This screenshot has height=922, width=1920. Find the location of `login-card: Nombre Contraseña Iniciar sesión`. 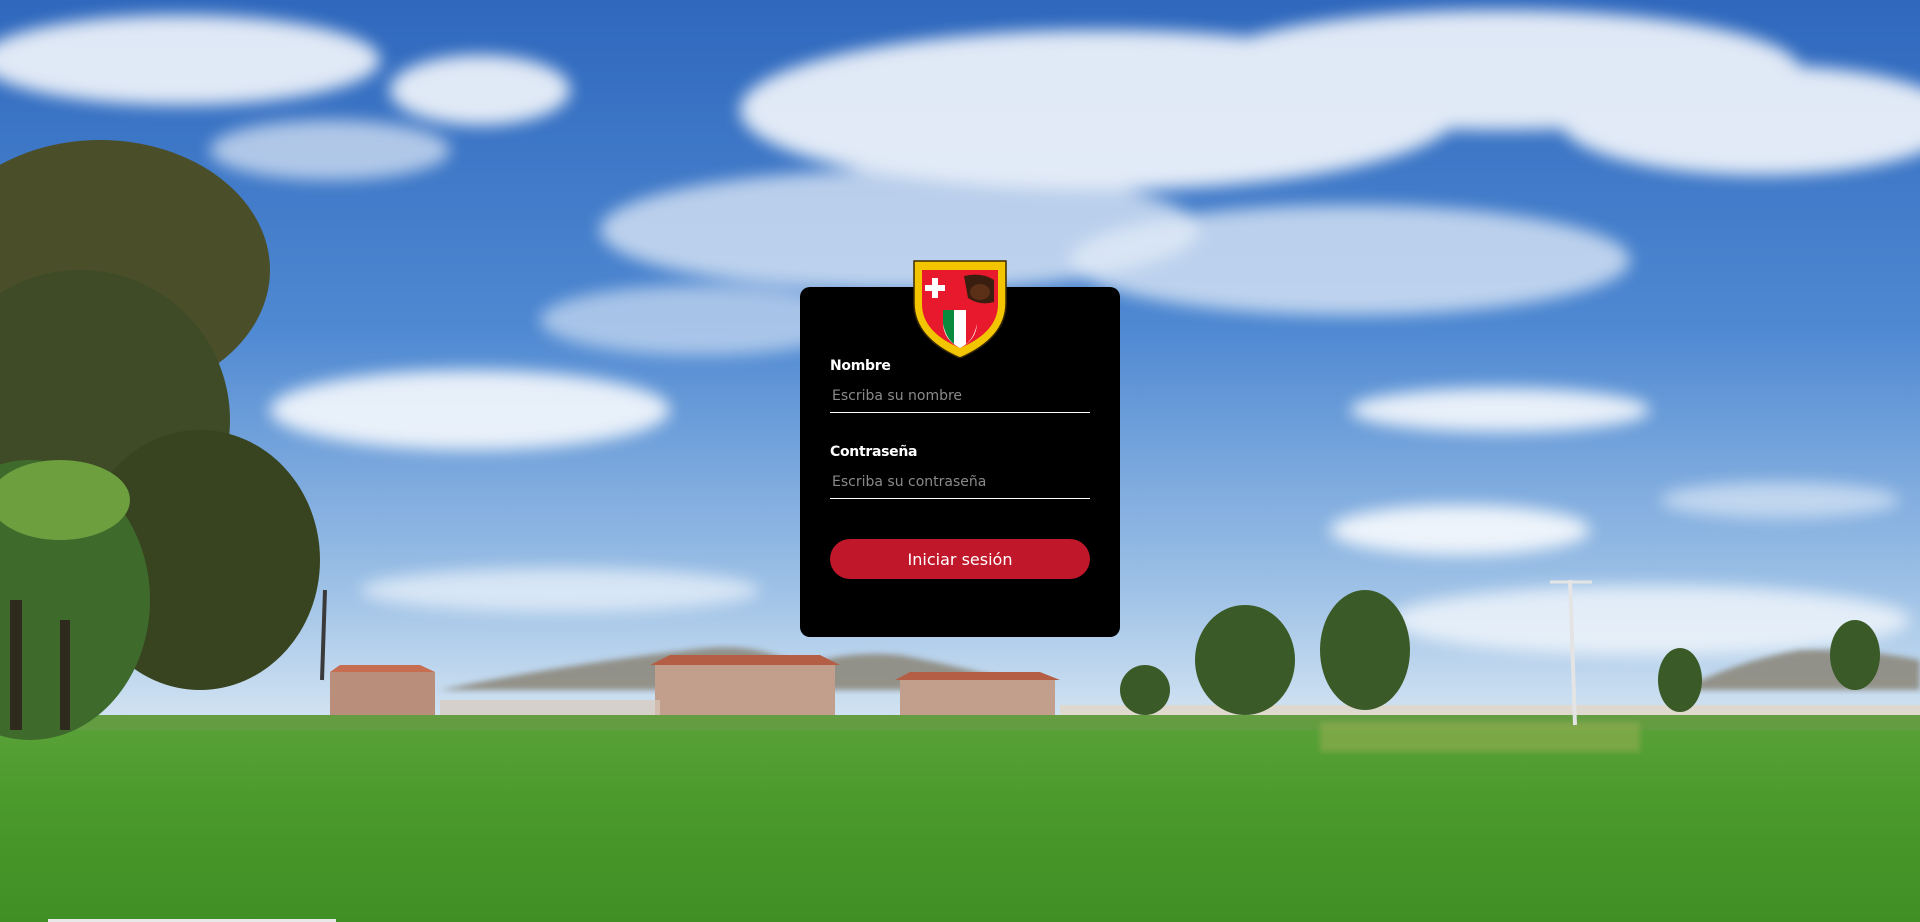

login-card: Nombre Contraseña Iniciar sesión is located at coordinates (960, 448).